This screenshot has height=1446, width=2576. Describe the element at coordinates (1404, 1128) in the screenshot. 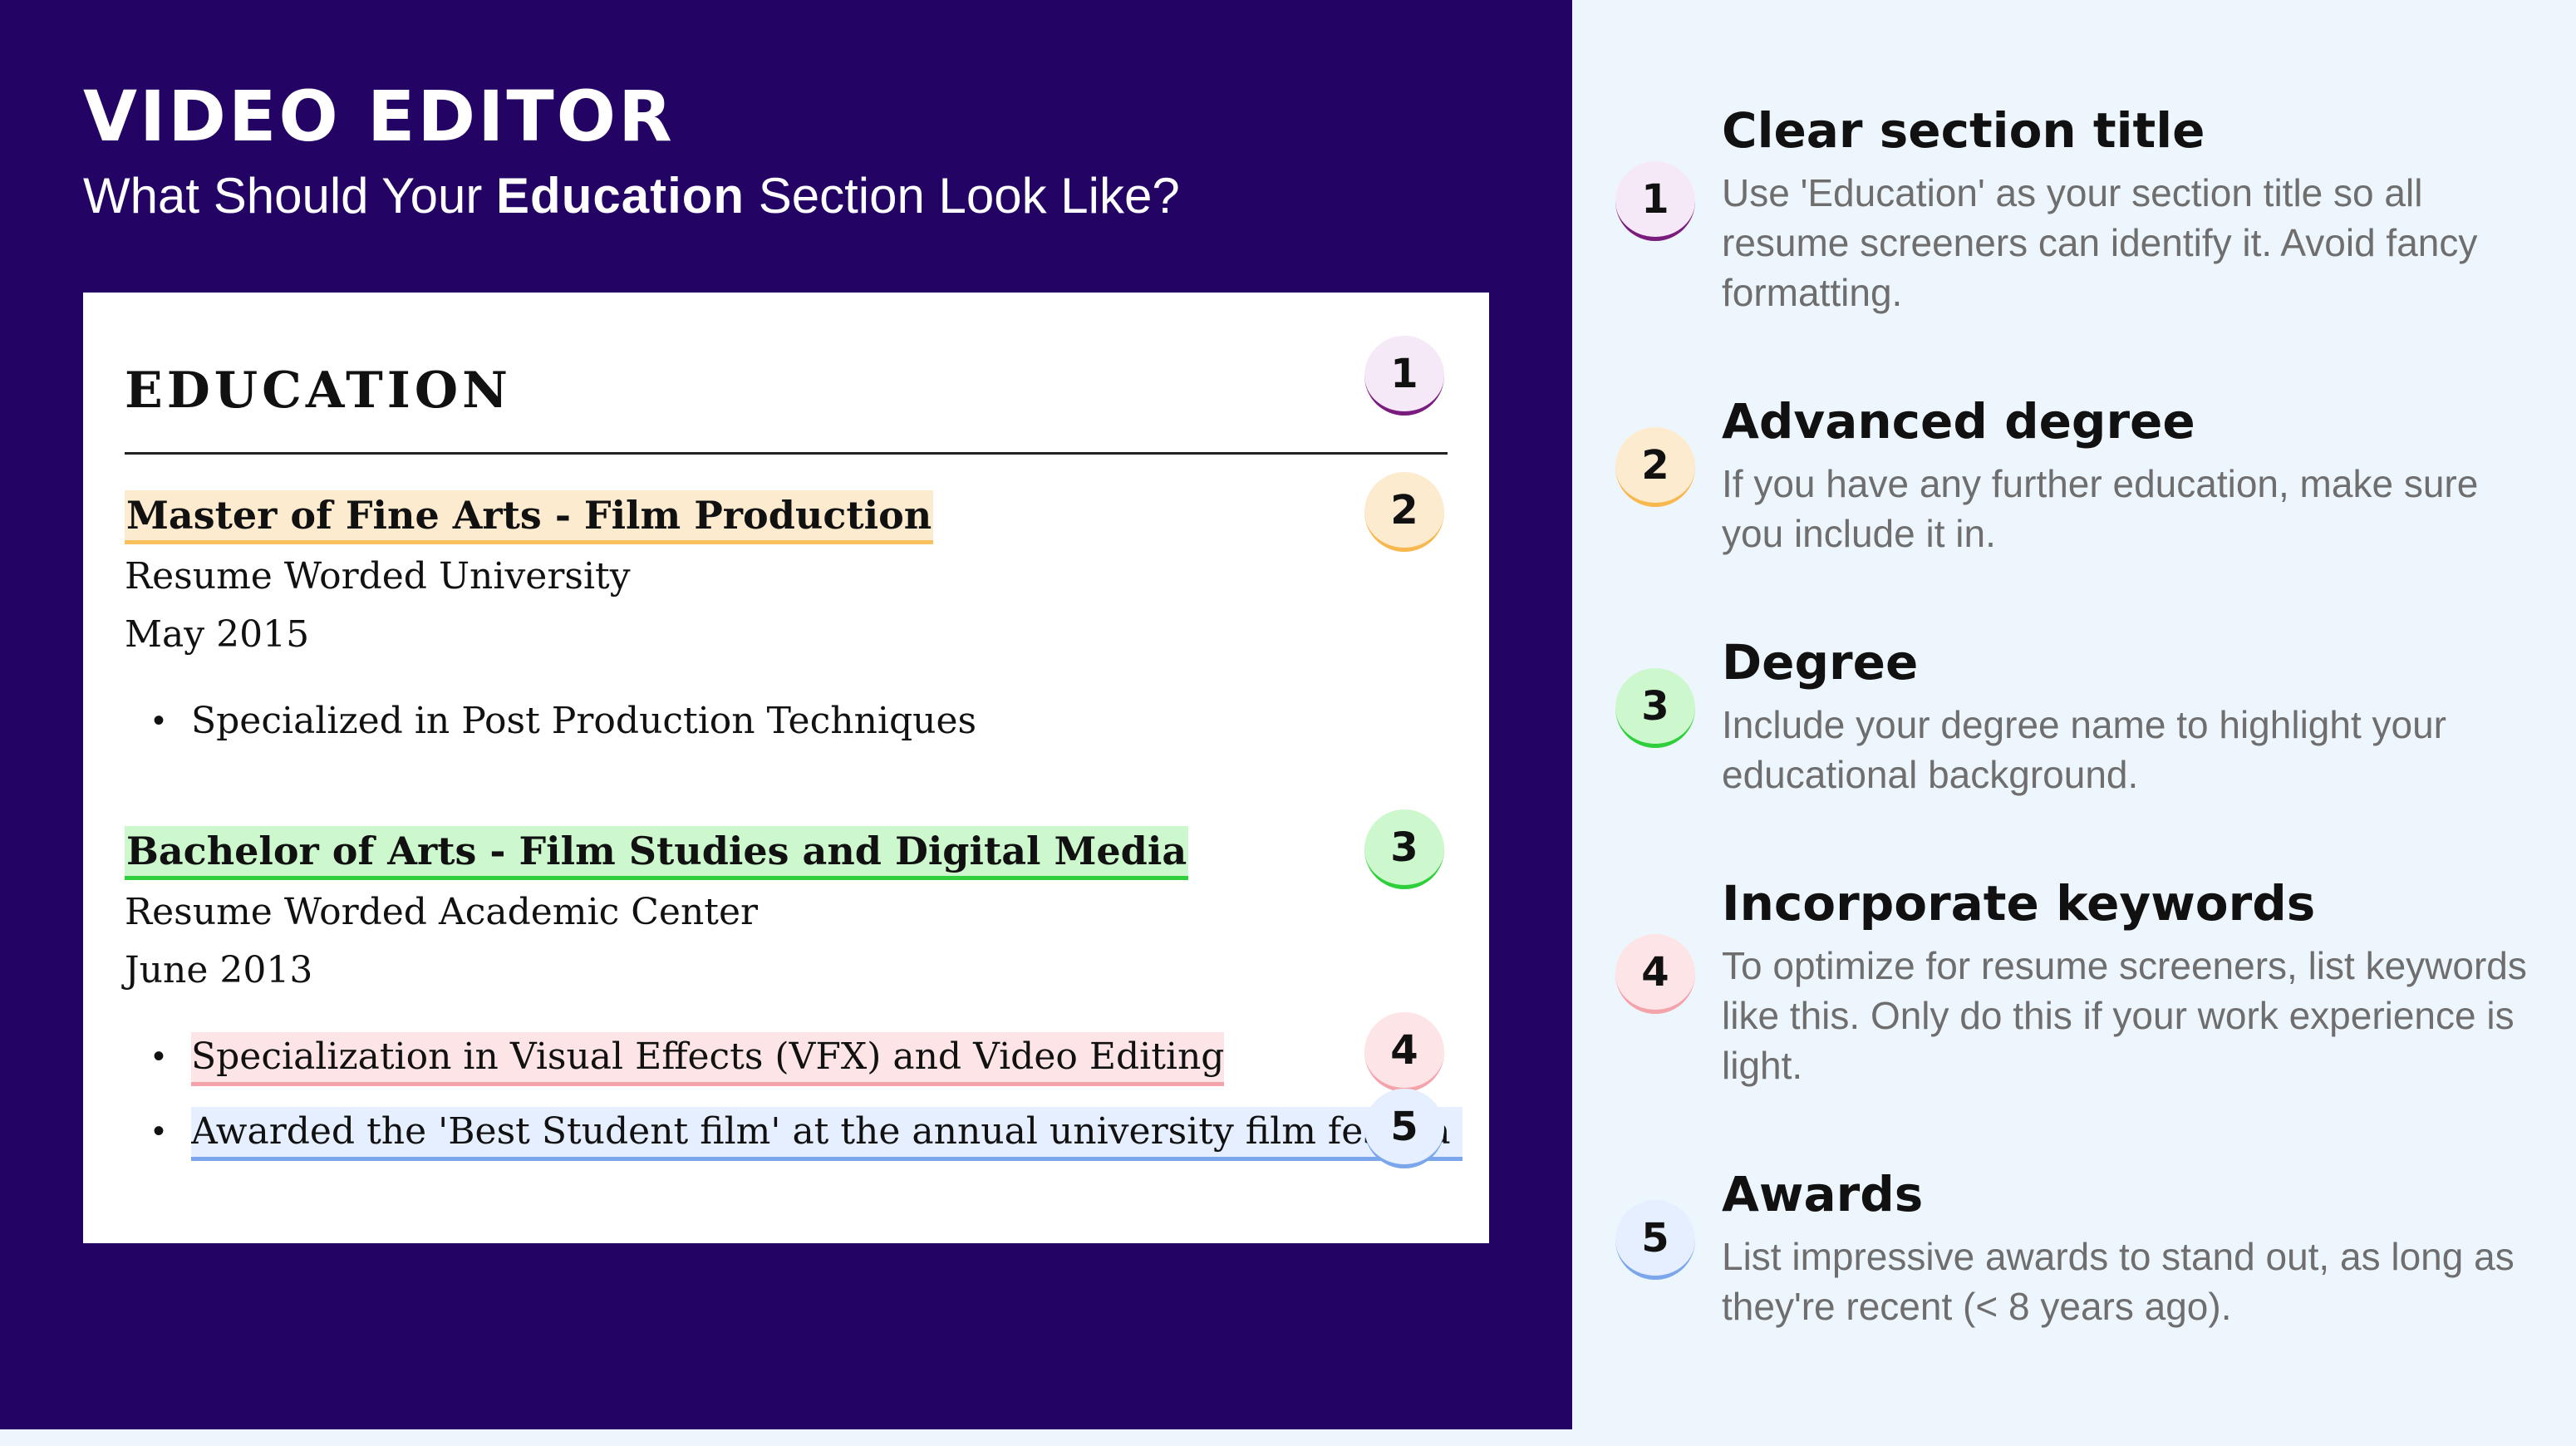

I see `marker-badge-5: 5` at that location.